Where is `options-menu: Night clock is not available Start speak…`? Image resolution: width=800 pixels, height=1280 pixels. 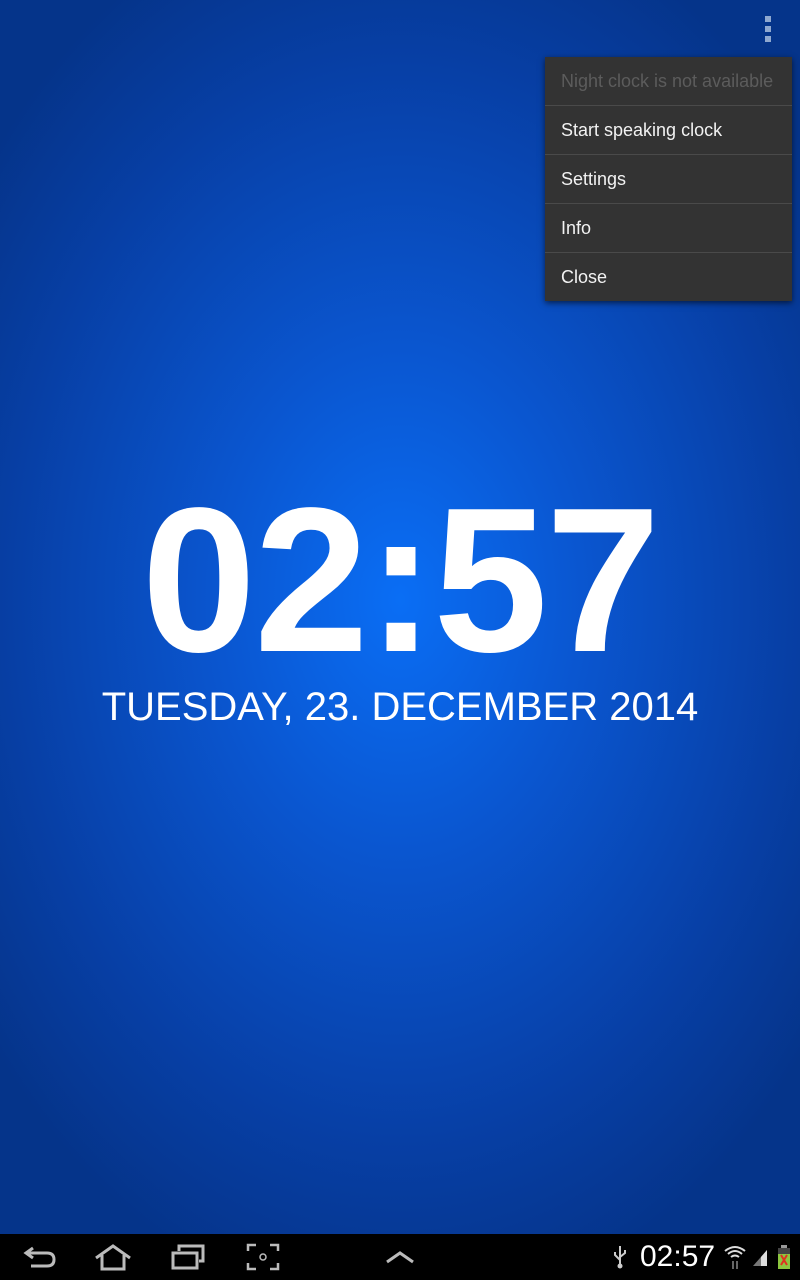 options-menu: Night clock is not available Start speak… is located at coordinates (668, 179).